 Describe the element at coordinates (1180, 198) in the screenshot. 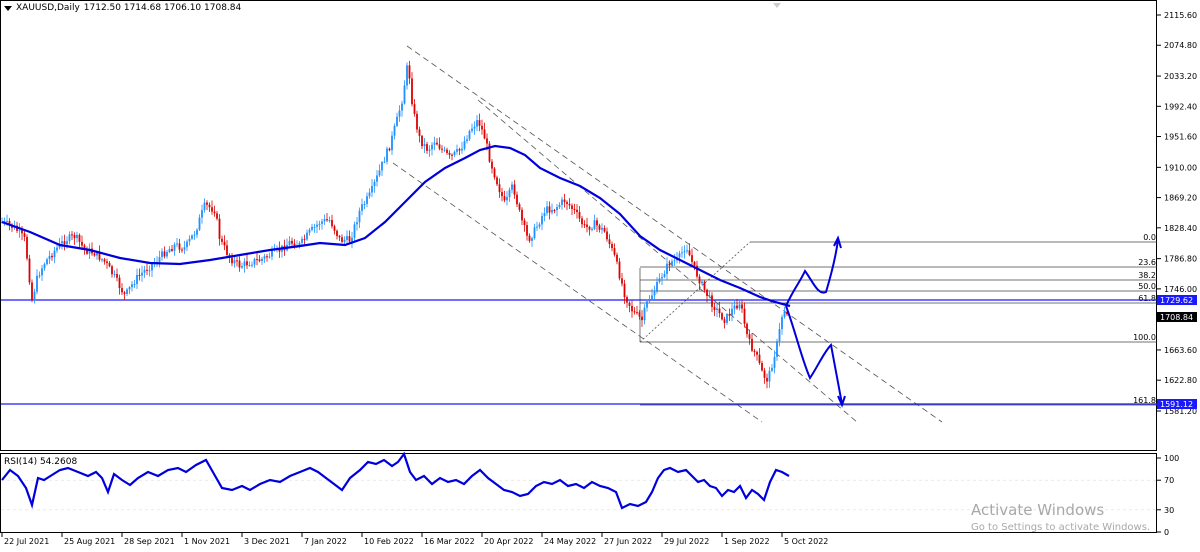

I see `price-tick-label: 1869.20` at that location.